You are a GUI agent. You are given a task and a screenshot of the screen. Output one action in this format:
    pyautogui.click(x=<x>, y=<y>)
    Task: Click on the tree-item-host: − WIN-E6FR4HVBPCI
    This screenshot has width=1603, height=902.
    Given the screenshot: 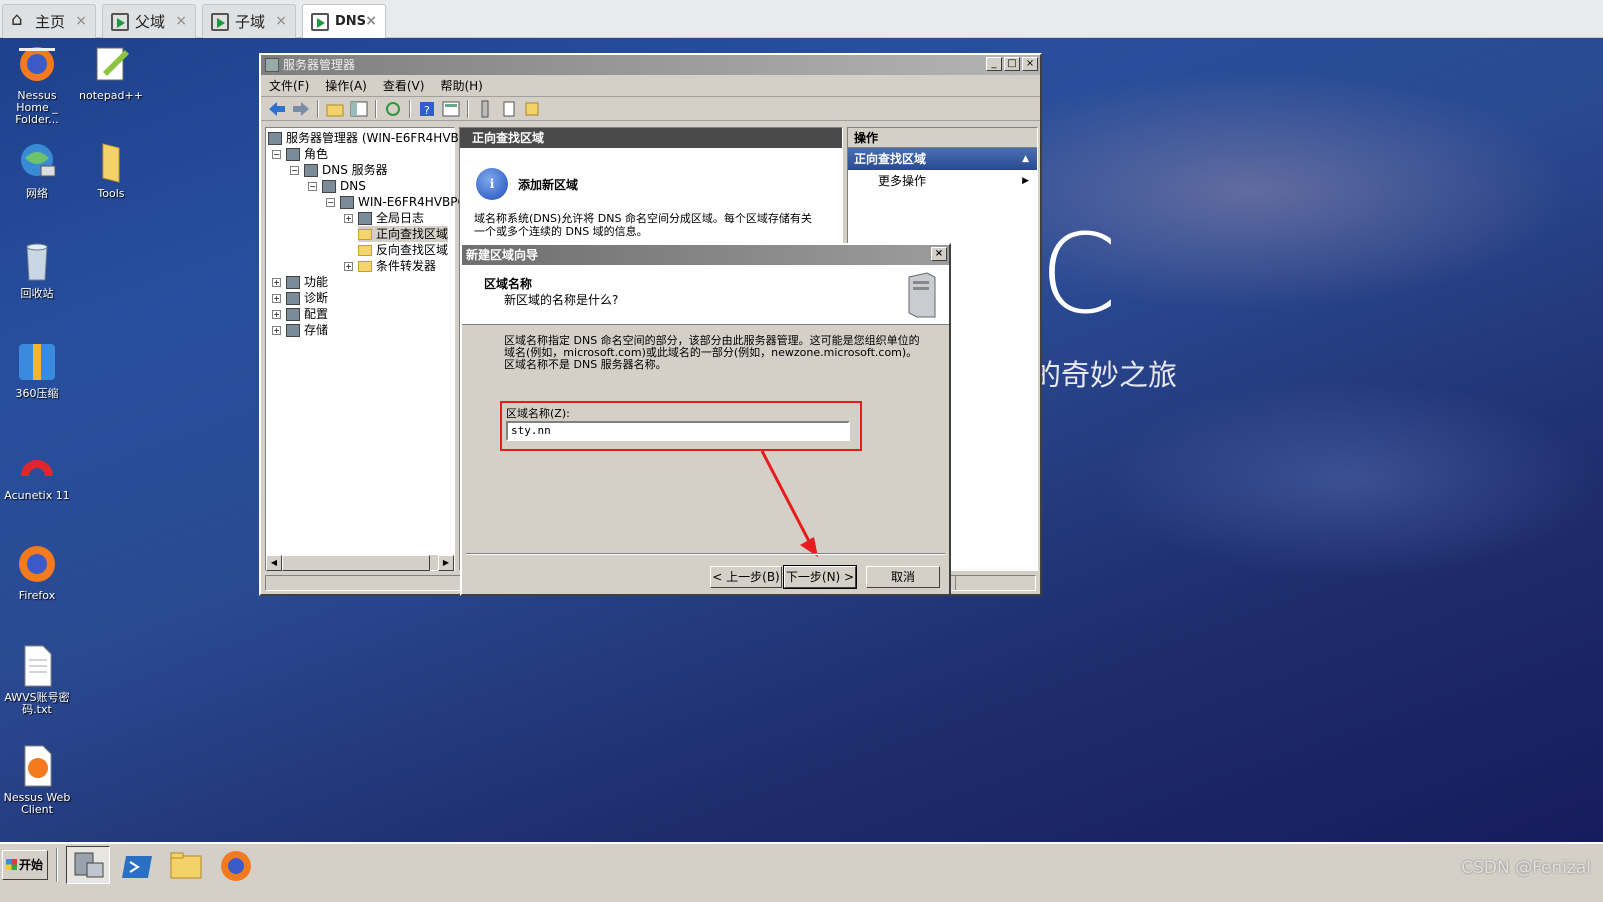 What is the action you would take?
    pyautogui.click(x=397, y=202)
    